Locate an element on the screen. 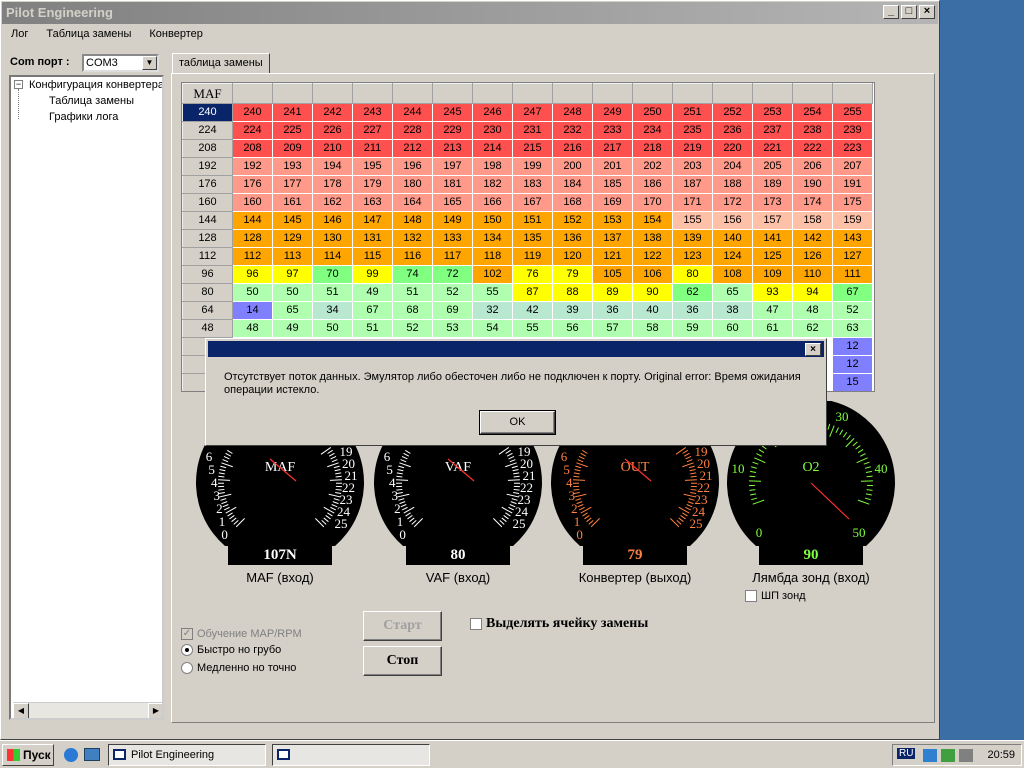  table-cell: 76 is located at coordinates (532, 274).